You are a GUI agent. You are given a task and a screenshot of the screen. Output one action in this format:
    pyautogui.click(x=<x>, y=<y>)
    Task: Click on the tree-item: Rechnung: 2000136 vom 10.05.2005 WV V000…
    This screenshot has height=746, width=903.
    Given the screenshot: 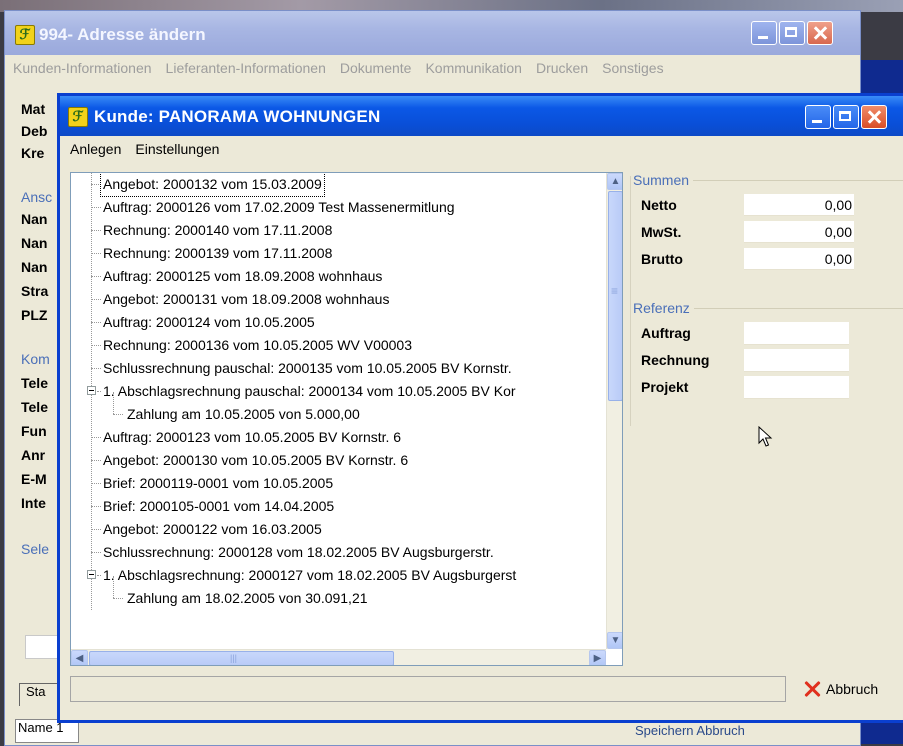 What is the action you would take?
    pyautogui.click(x=338, y=345)
    